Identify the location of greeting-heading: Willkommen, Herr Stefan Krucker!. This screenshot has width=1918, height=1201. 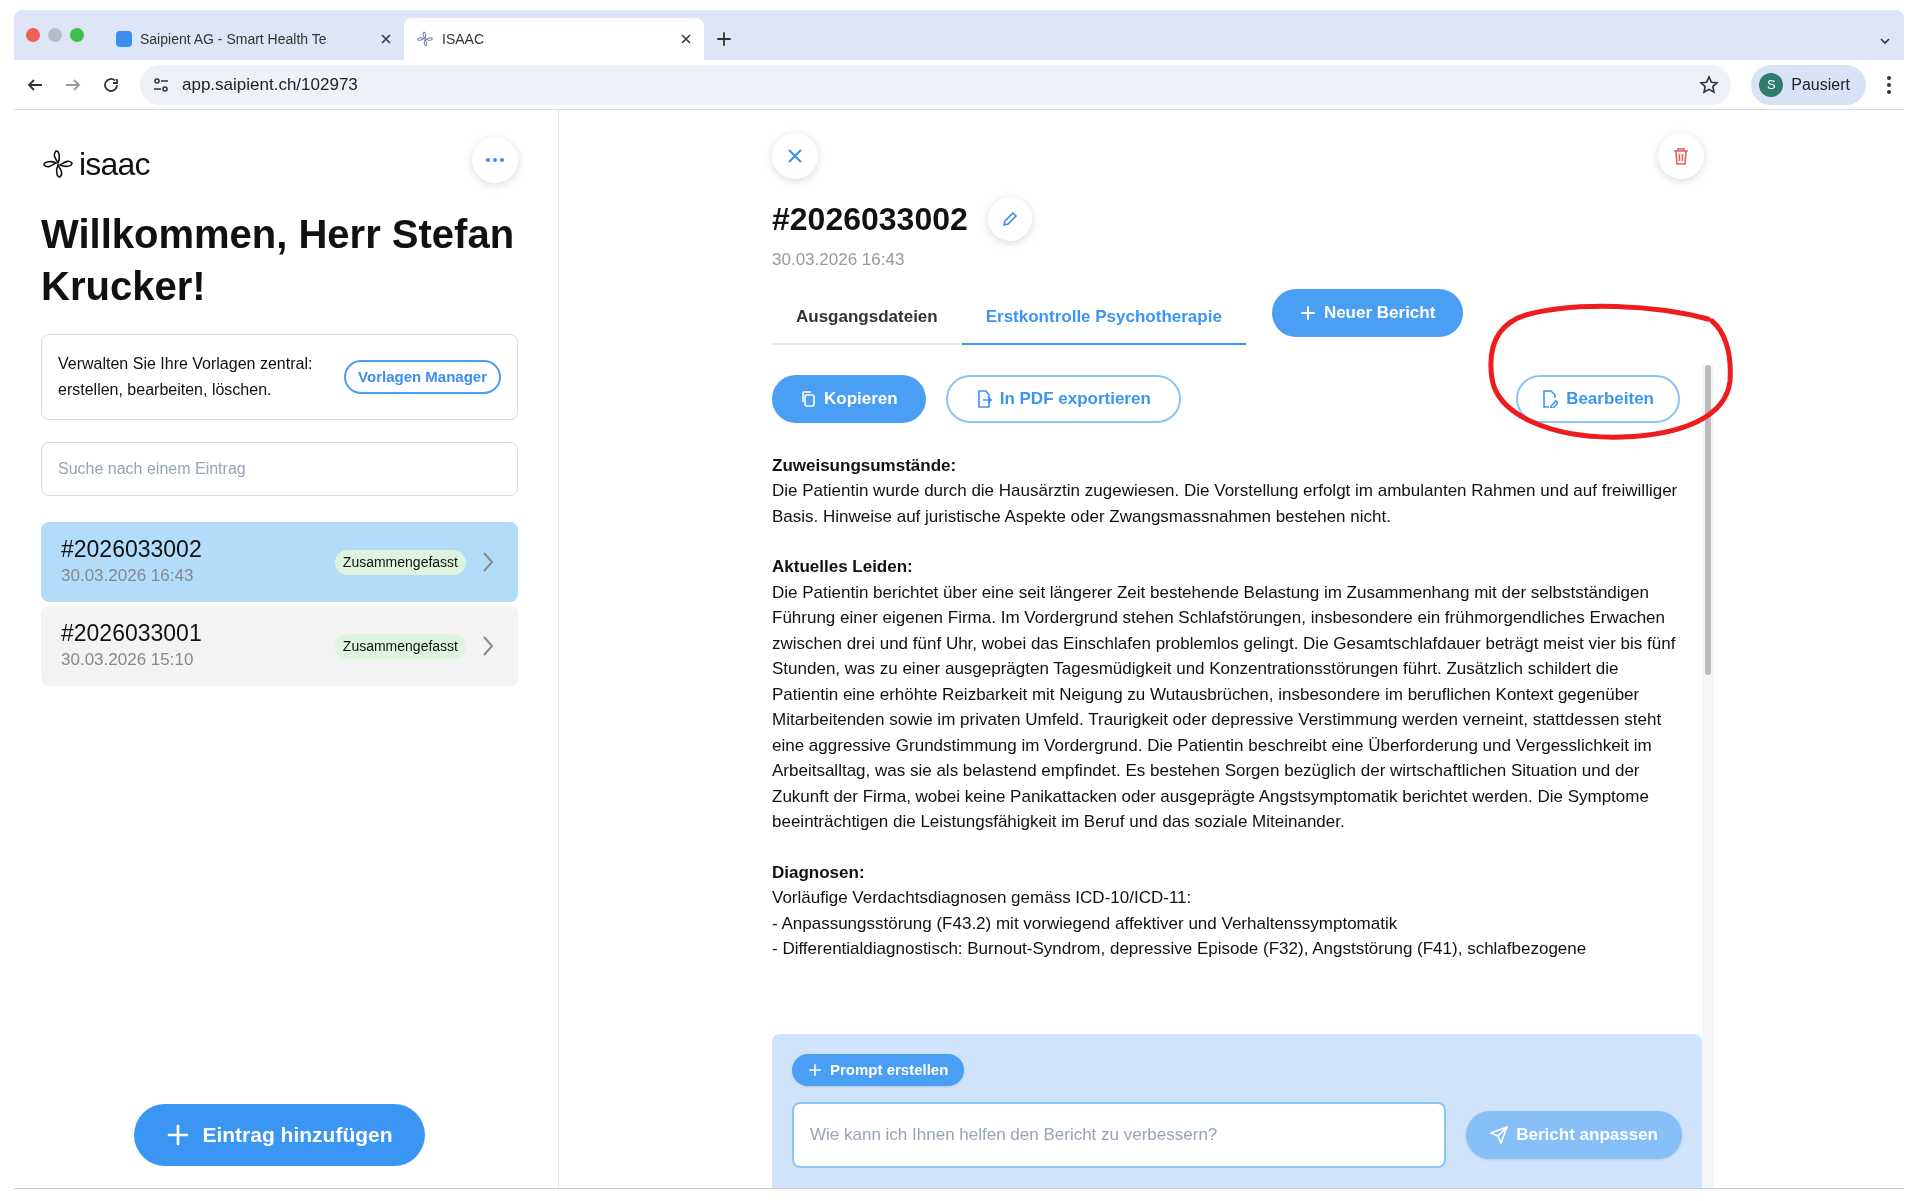
(278, 260).